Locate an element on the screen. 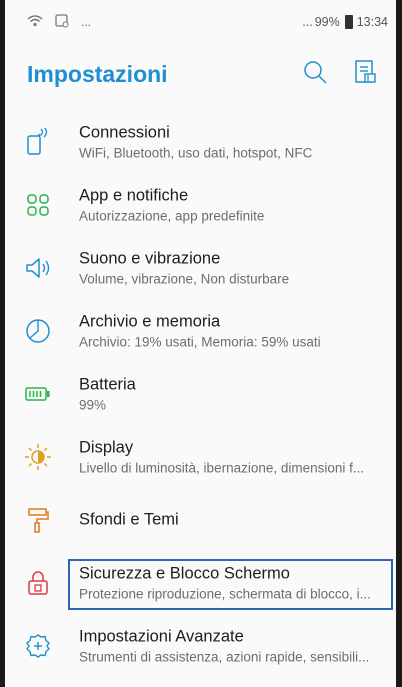  connections-icon is located at coordinates (38, 141).